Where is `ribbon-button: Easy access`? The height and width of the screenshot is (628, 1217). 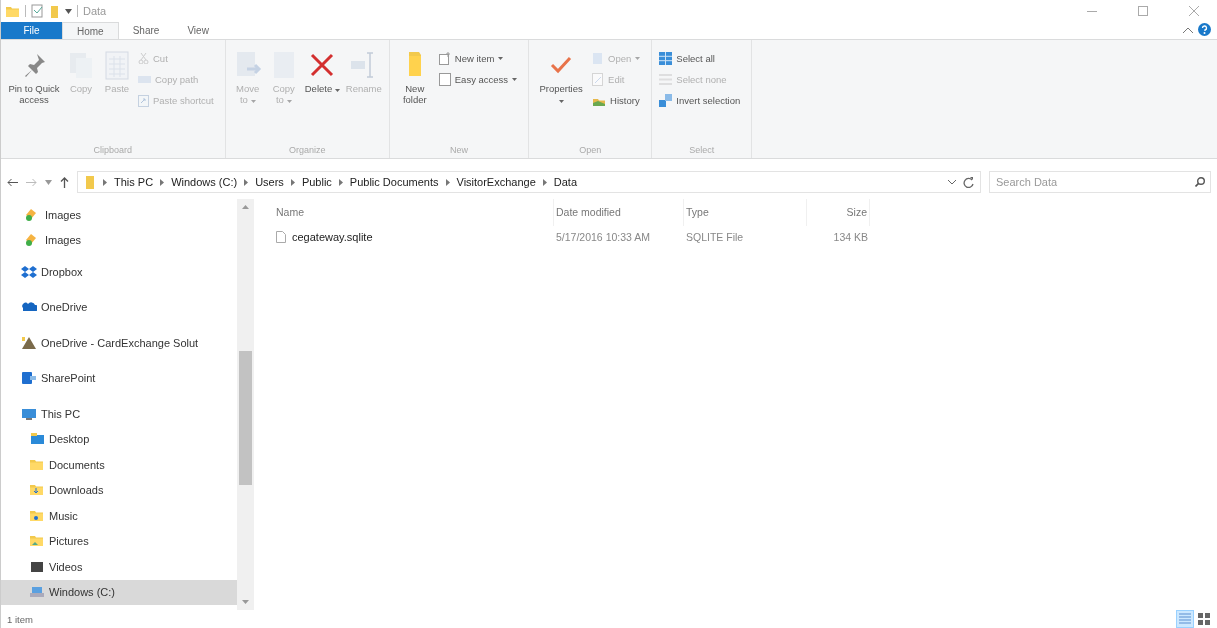 ribbon-button: Easy access is located at coordinates (478, 79).